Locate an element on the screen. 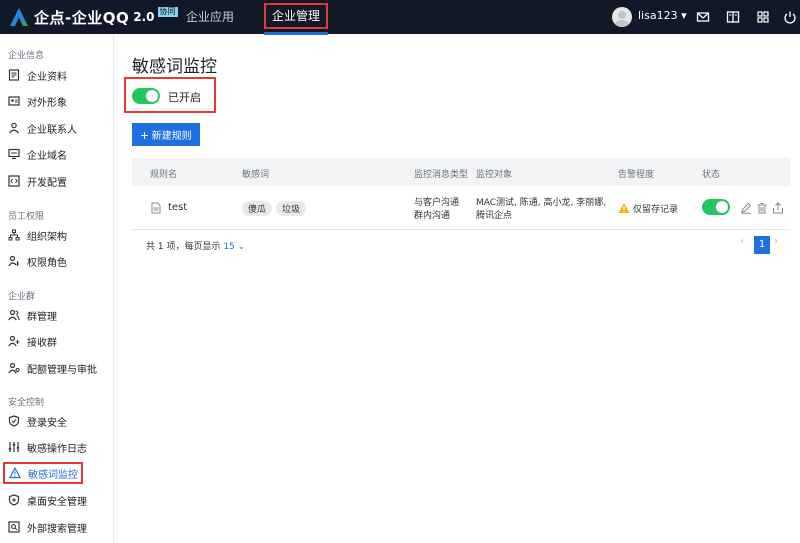  sidebar-item-external-search: 外部搜索管理 is located at coordinates (57, 527).